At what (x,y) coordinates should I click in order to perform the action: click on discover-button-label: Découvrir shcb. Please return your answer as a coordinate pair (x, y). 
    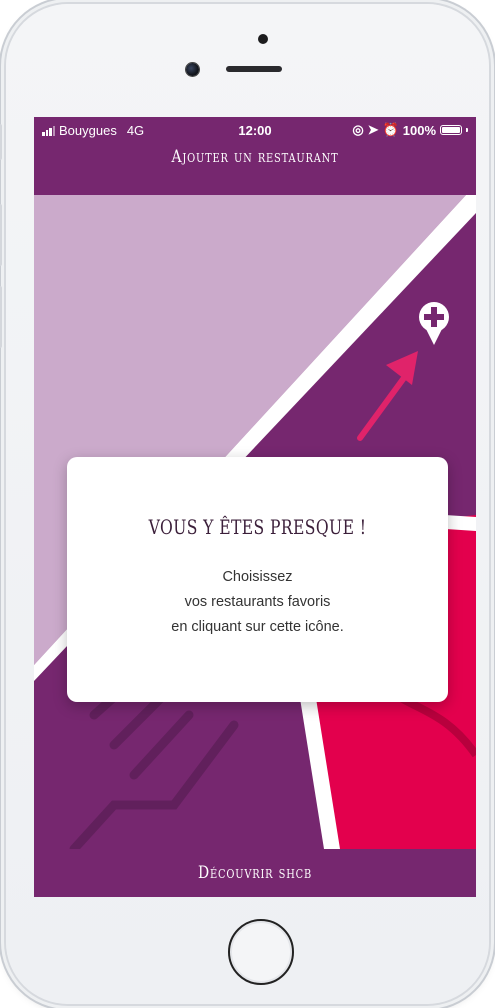
    Looking at the image, I should click on (255, 873).